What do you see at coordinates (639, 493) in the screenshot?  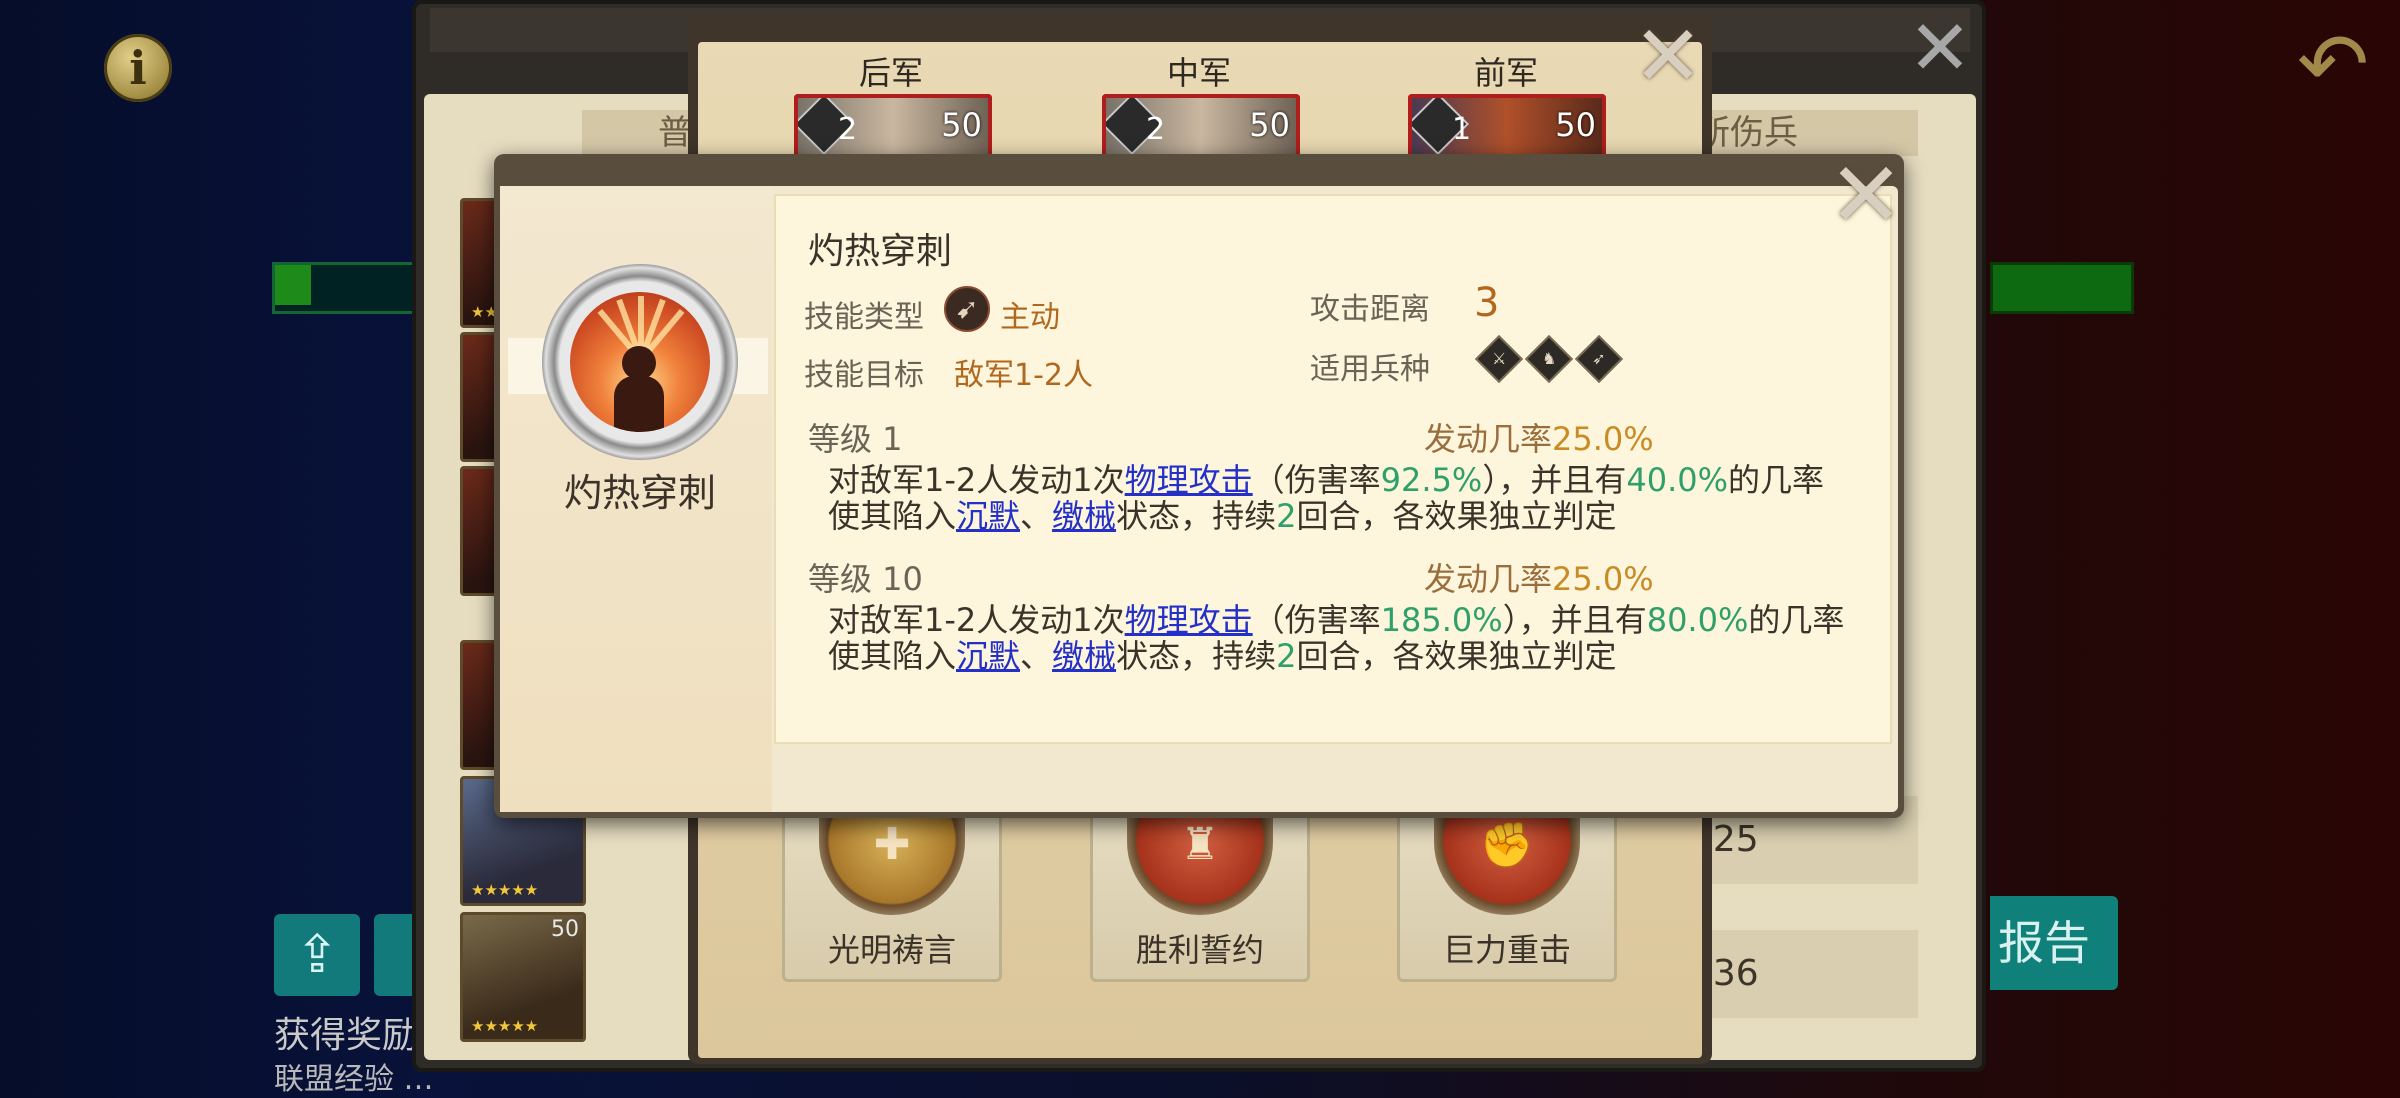 I see `skill-icon-label: 灼热穿刺` at bounding box center [639, 493].